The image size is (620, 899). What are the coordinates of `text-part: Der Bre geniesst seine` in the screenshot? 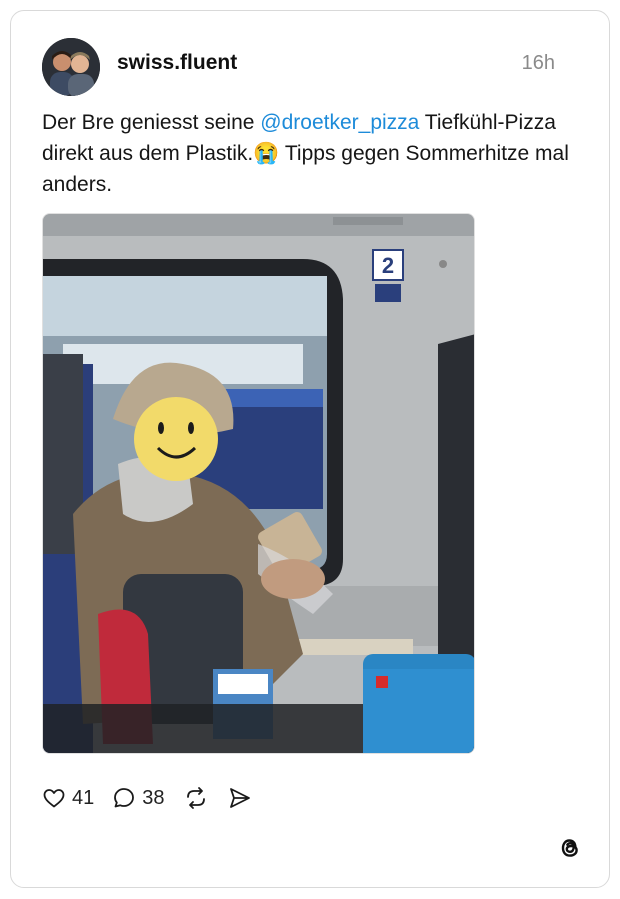 It's located at (151, 122).